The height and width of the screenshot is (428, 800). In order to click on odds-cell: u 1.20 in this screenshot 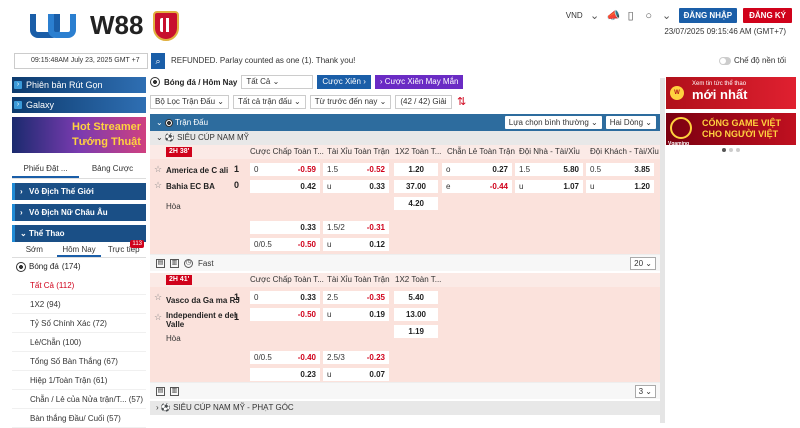, I will do `click(620, 186)`.